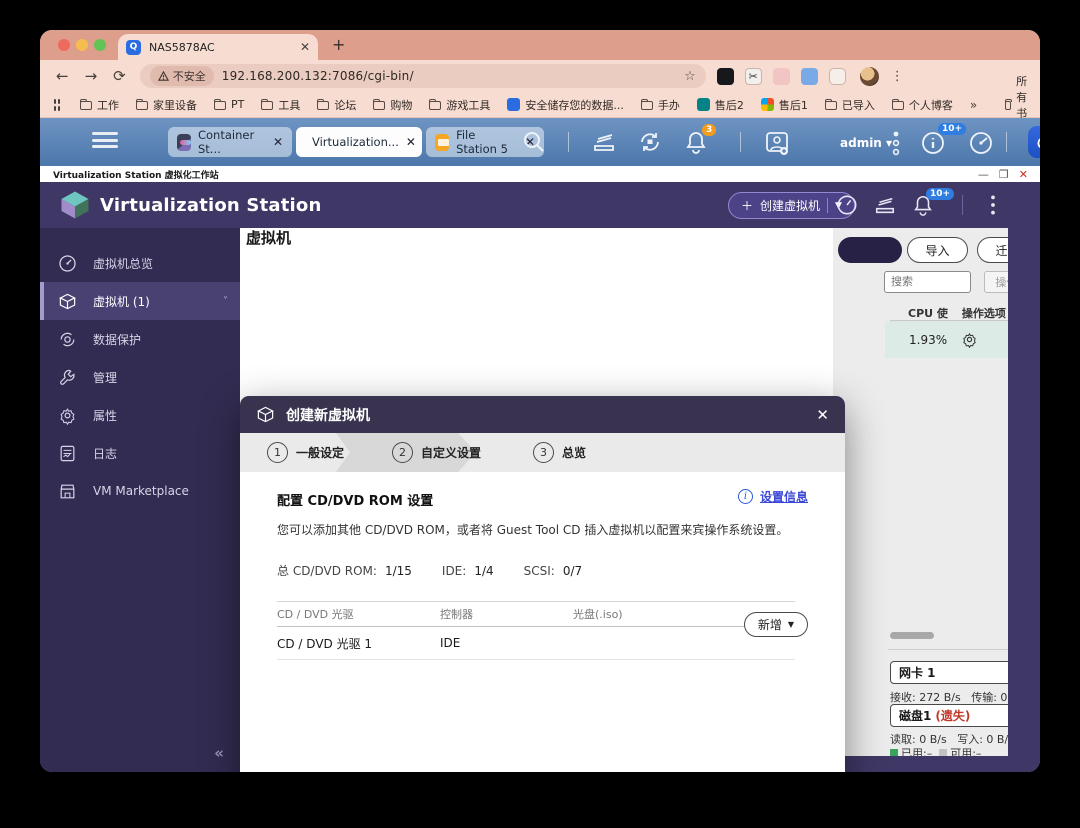  What do you see at coordinates (140, 263) in the screenshot?
I see `sidebar-item-vm-overview: 虚拟机总览` at bounding box center [140, 263].